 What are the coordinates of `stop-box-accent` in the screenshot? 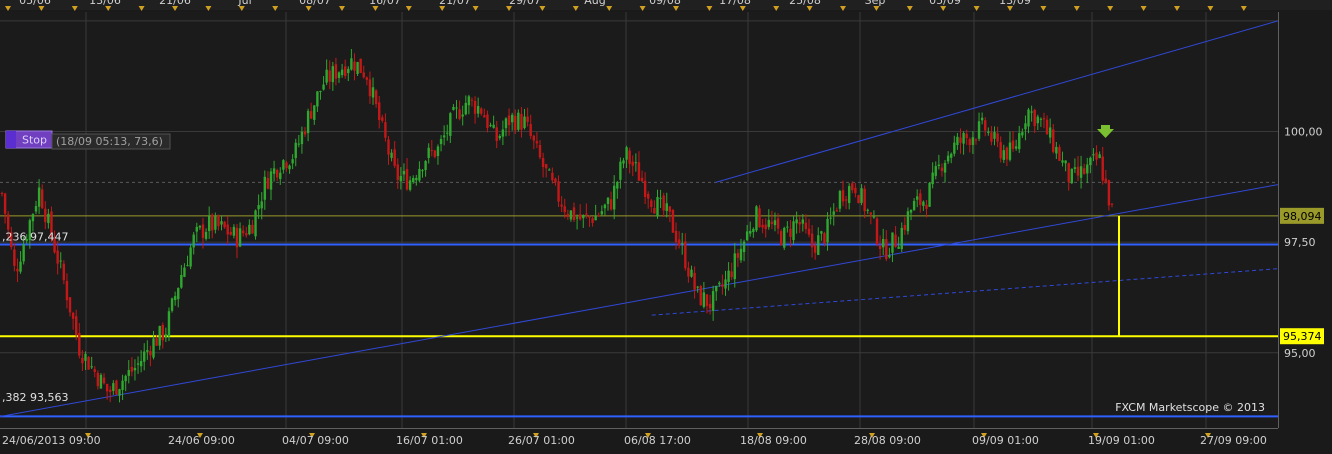 It's located at (11, 139).